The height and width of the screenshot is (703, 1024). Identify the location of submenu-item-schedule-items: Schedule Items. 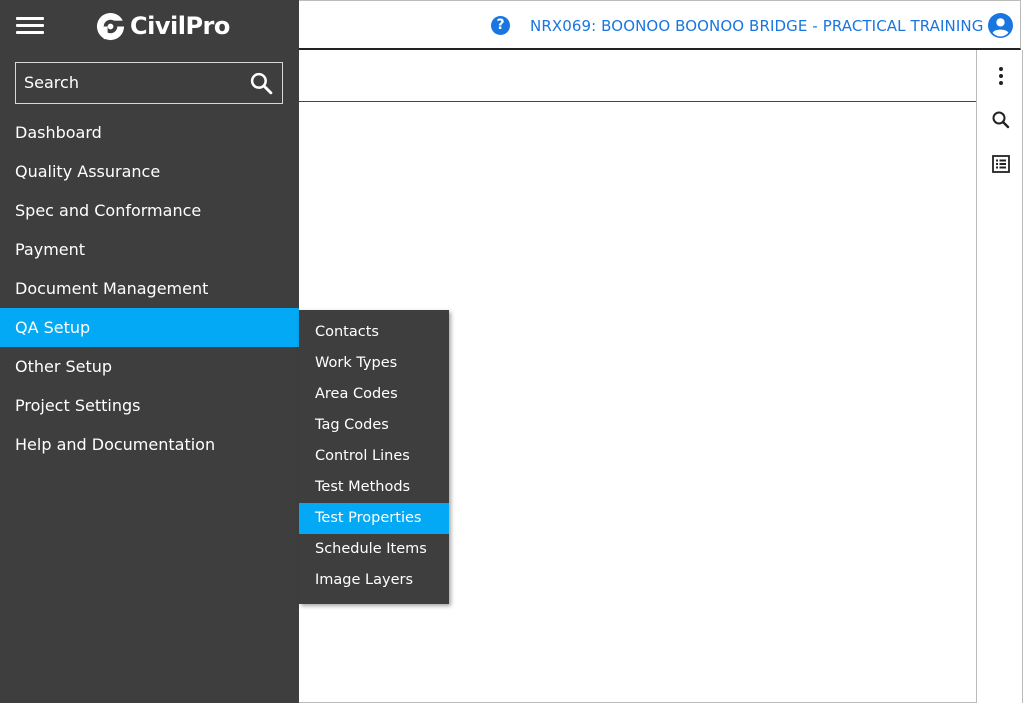
(374, 549).